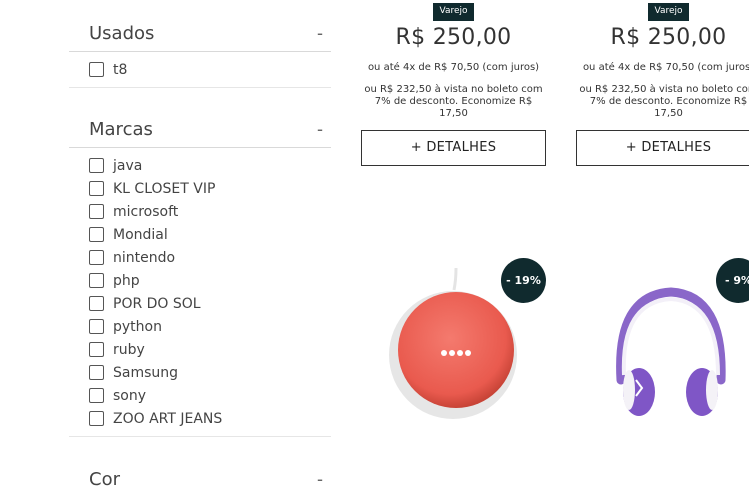  Describe the element at coordinates (200, 34) in the screenshot. I see `filter-usados-header: Usados -` at that location.